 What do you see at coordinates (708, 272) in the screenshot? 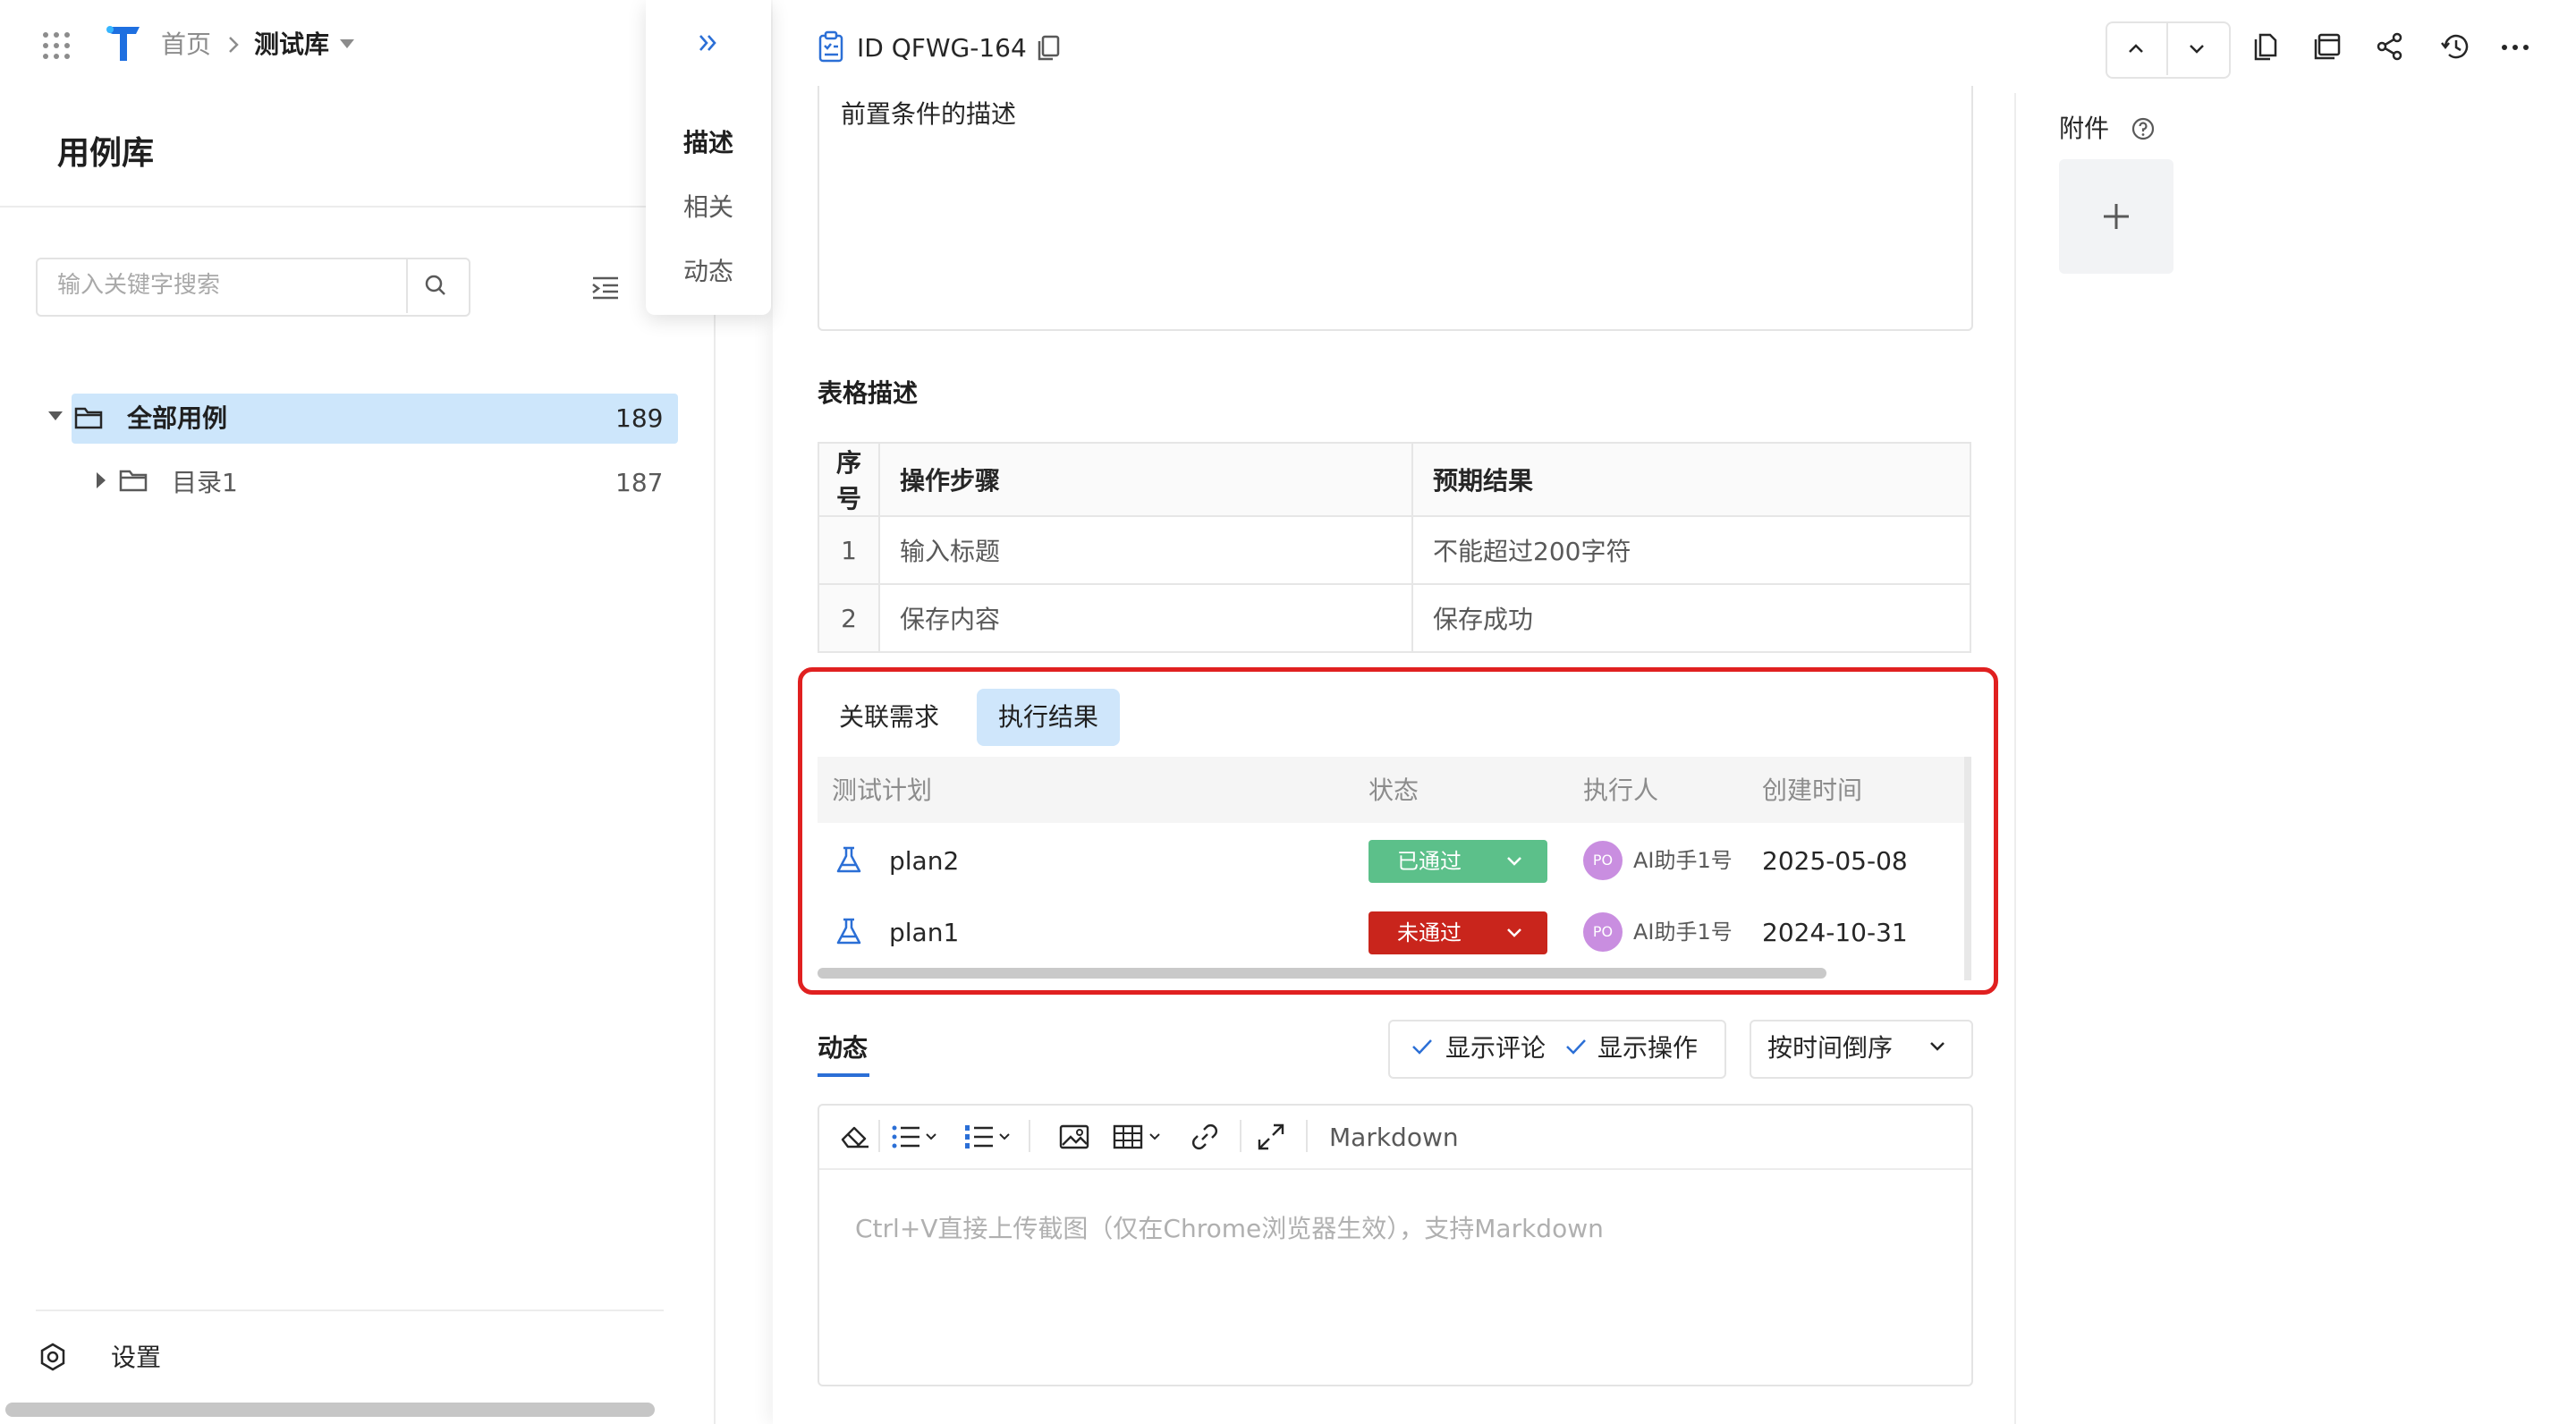
I see `anchor-item-activity: 动态` at bounding box center [708, 272].